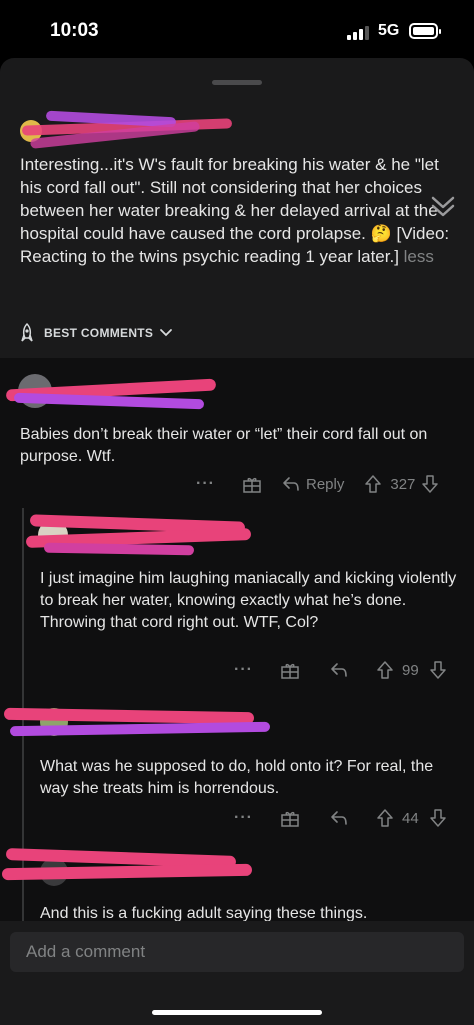 The width and height of the screenshot is (474, 1025). I want to click on chevron-double-down-icon, so click(443, 205).